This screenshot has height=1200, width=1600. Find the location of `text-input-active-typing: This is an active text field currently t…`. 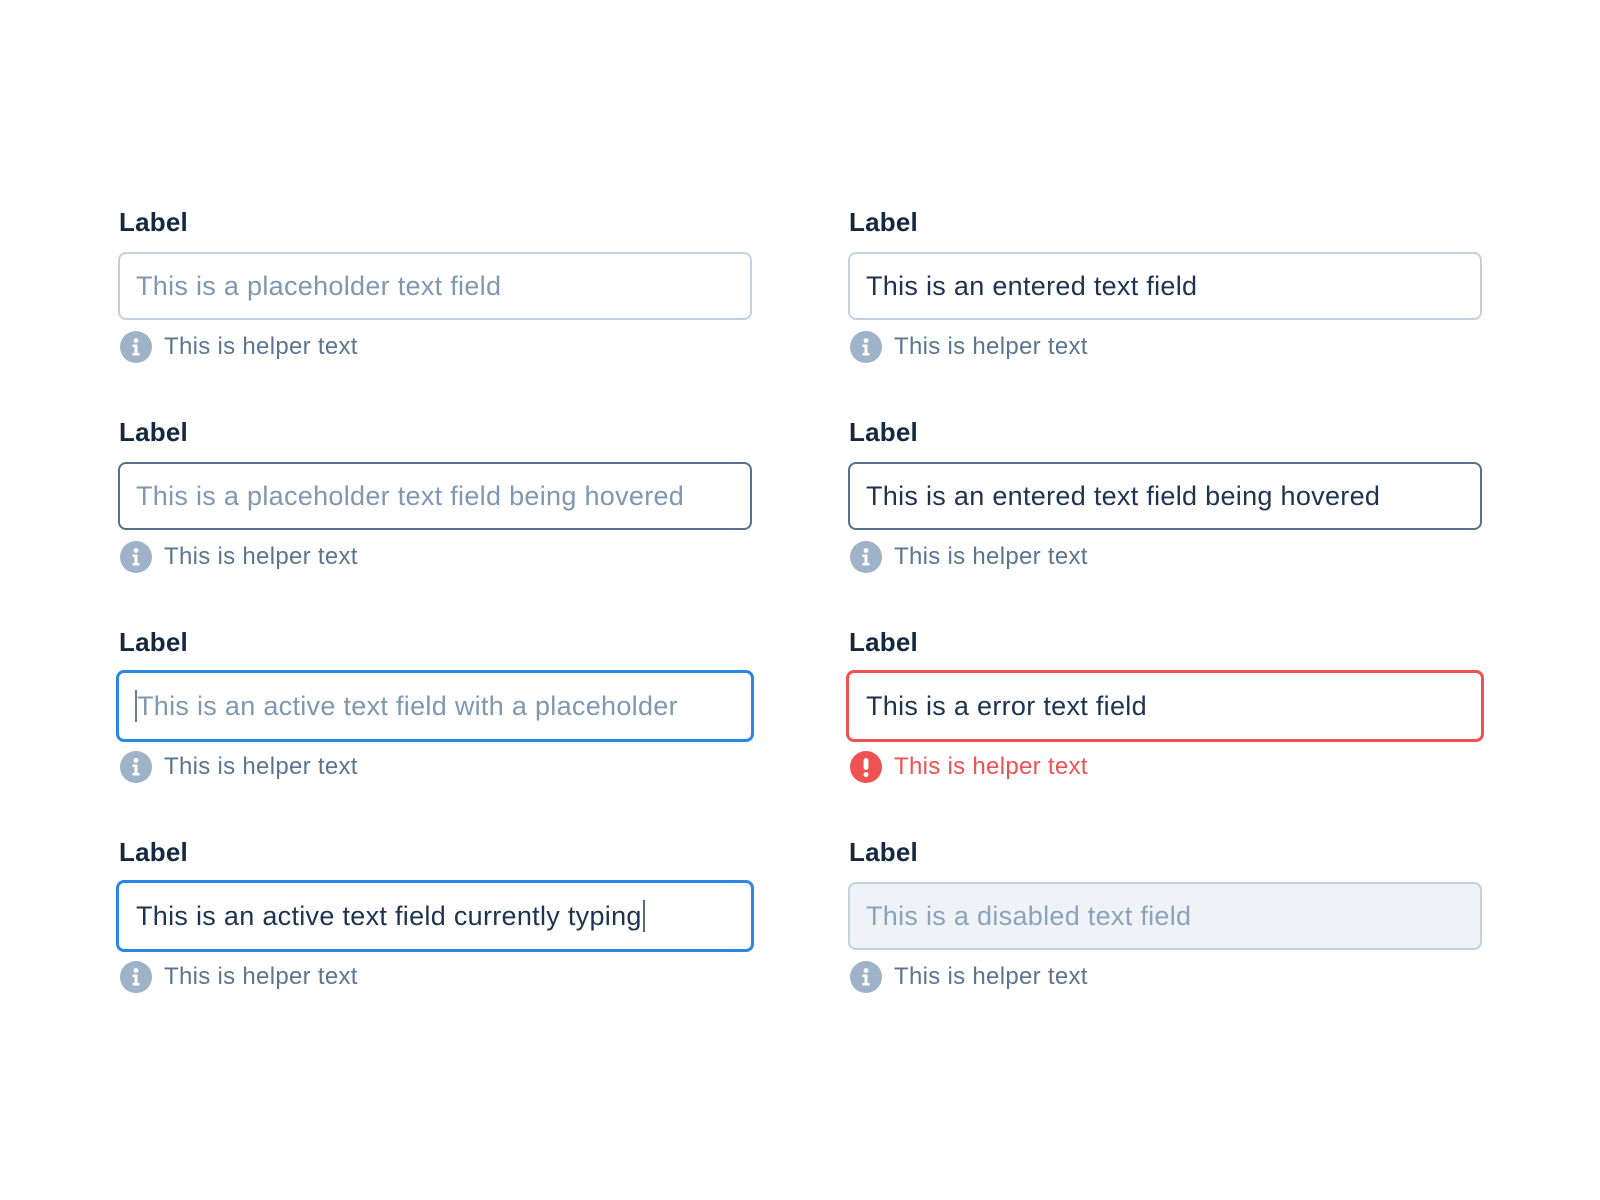

text-input-active-typing: This is an active text field currently t… is located at coordinates (435, 916).